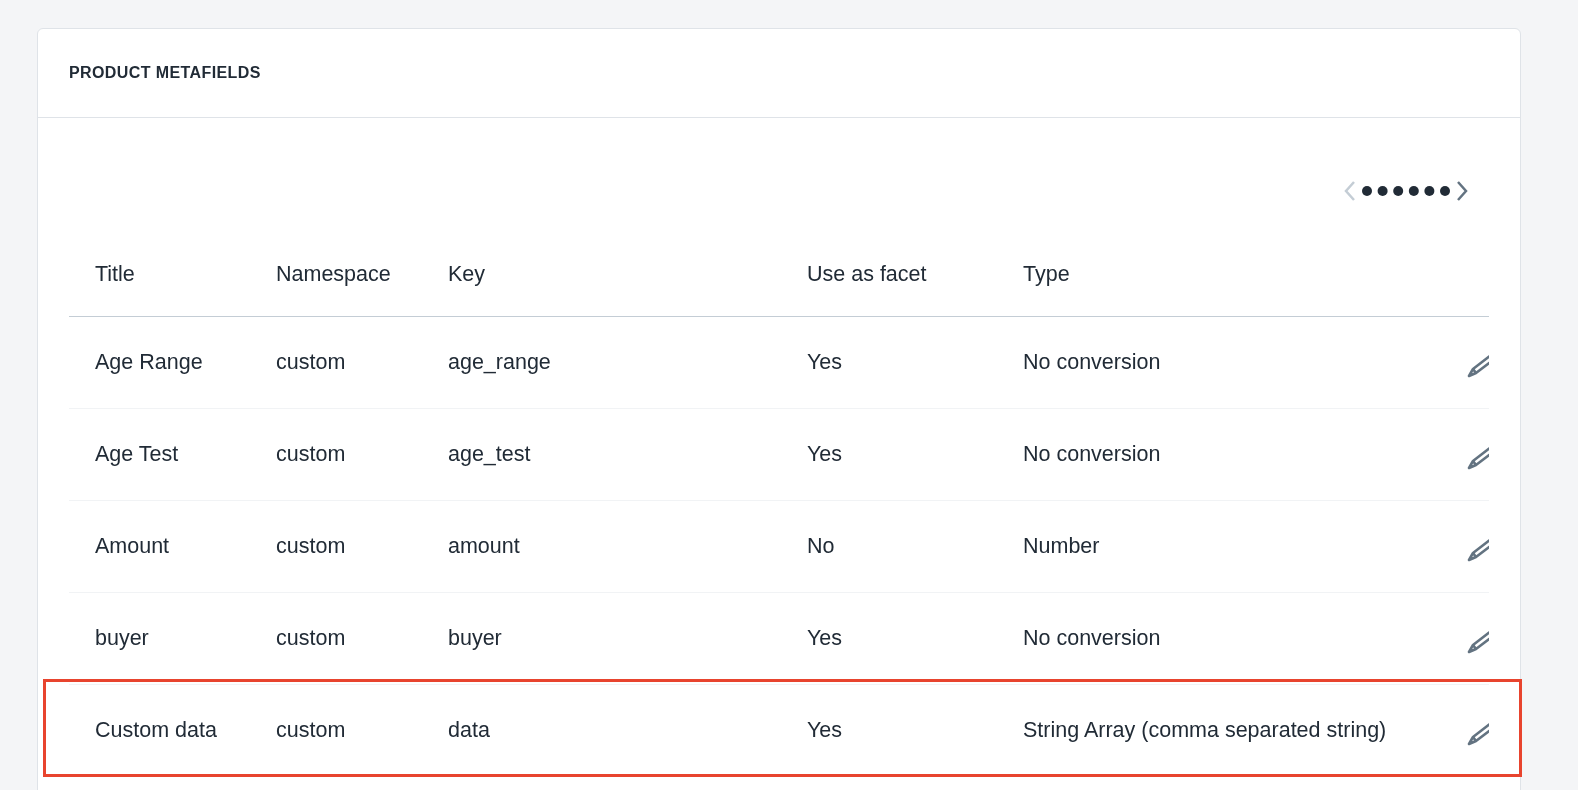 This screenshot has height=790, width=1578. Describe the element at coordinates (821, 546) in the screenshot. I see `table-cell: No` at that location.